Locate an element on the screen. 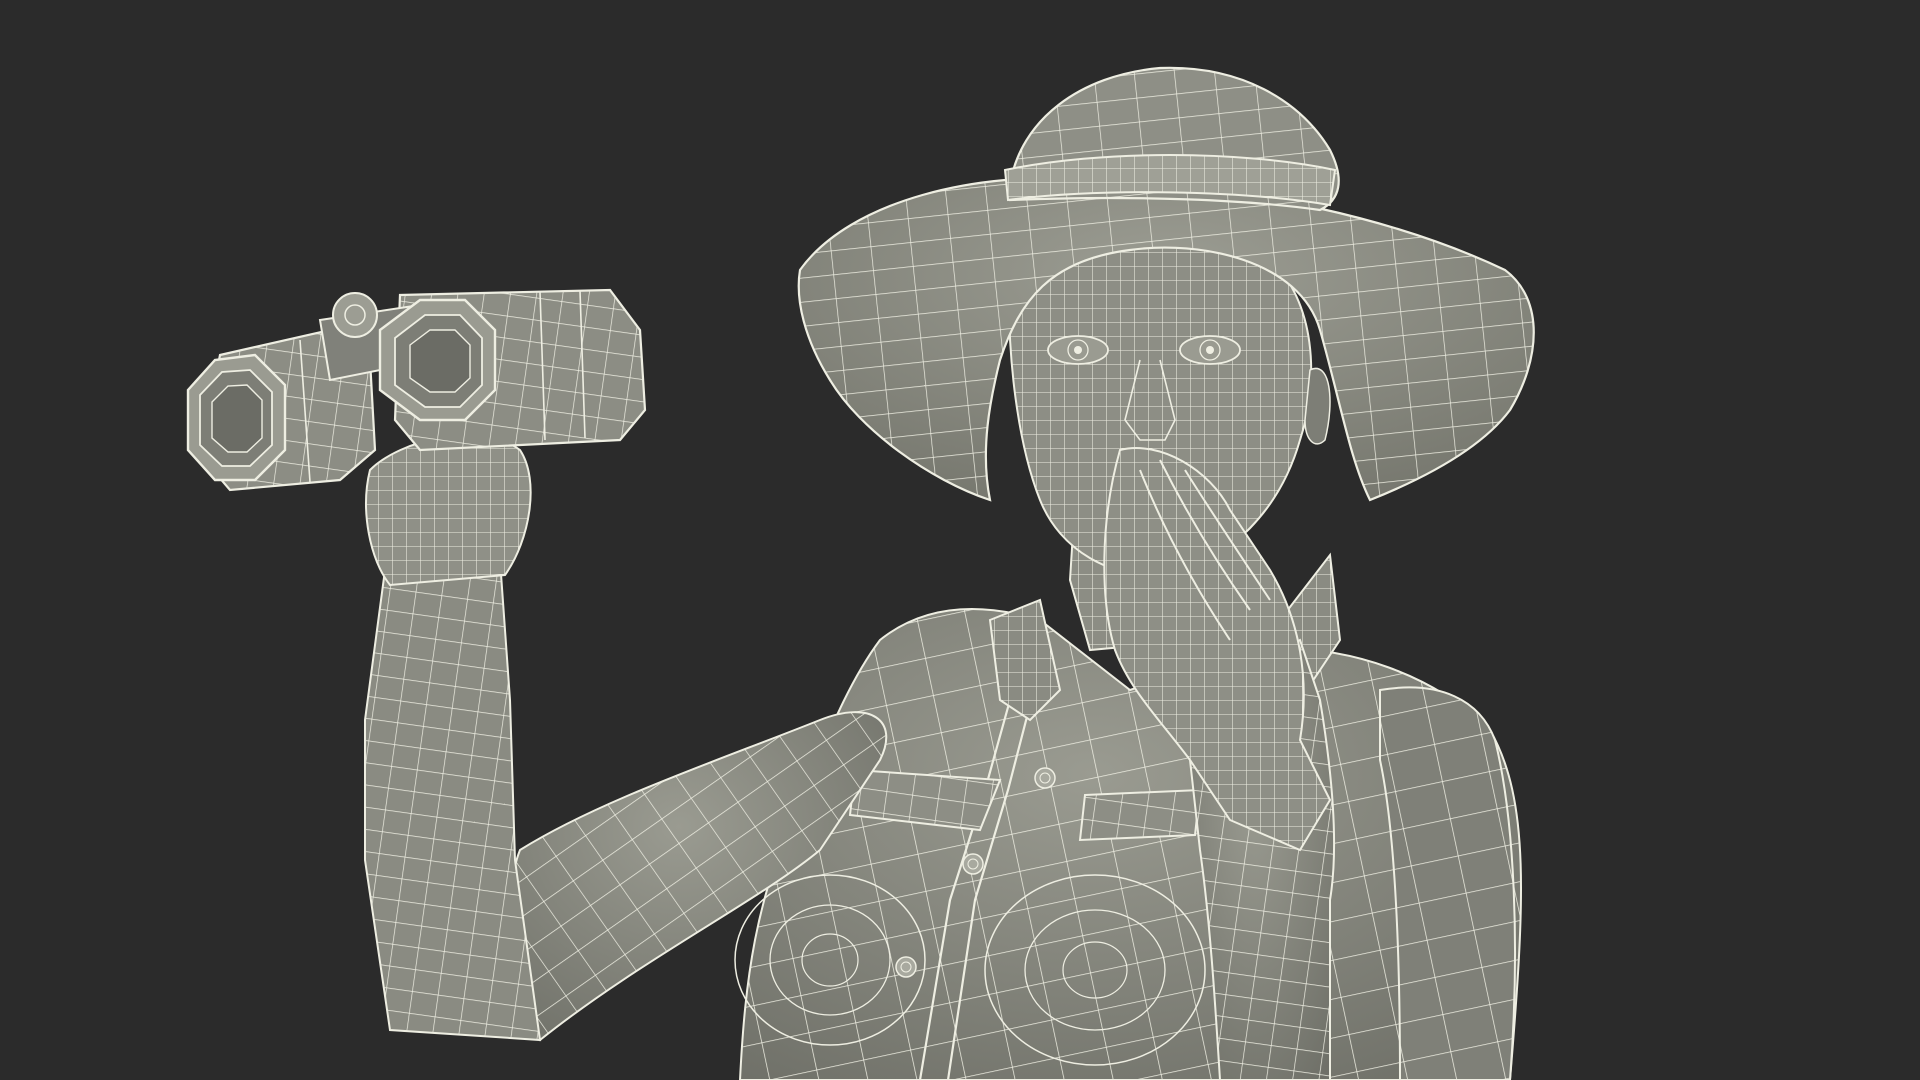 This screenshot has height=1080, width=1920. right-eye-icon is located at coordinates (1210, 350).